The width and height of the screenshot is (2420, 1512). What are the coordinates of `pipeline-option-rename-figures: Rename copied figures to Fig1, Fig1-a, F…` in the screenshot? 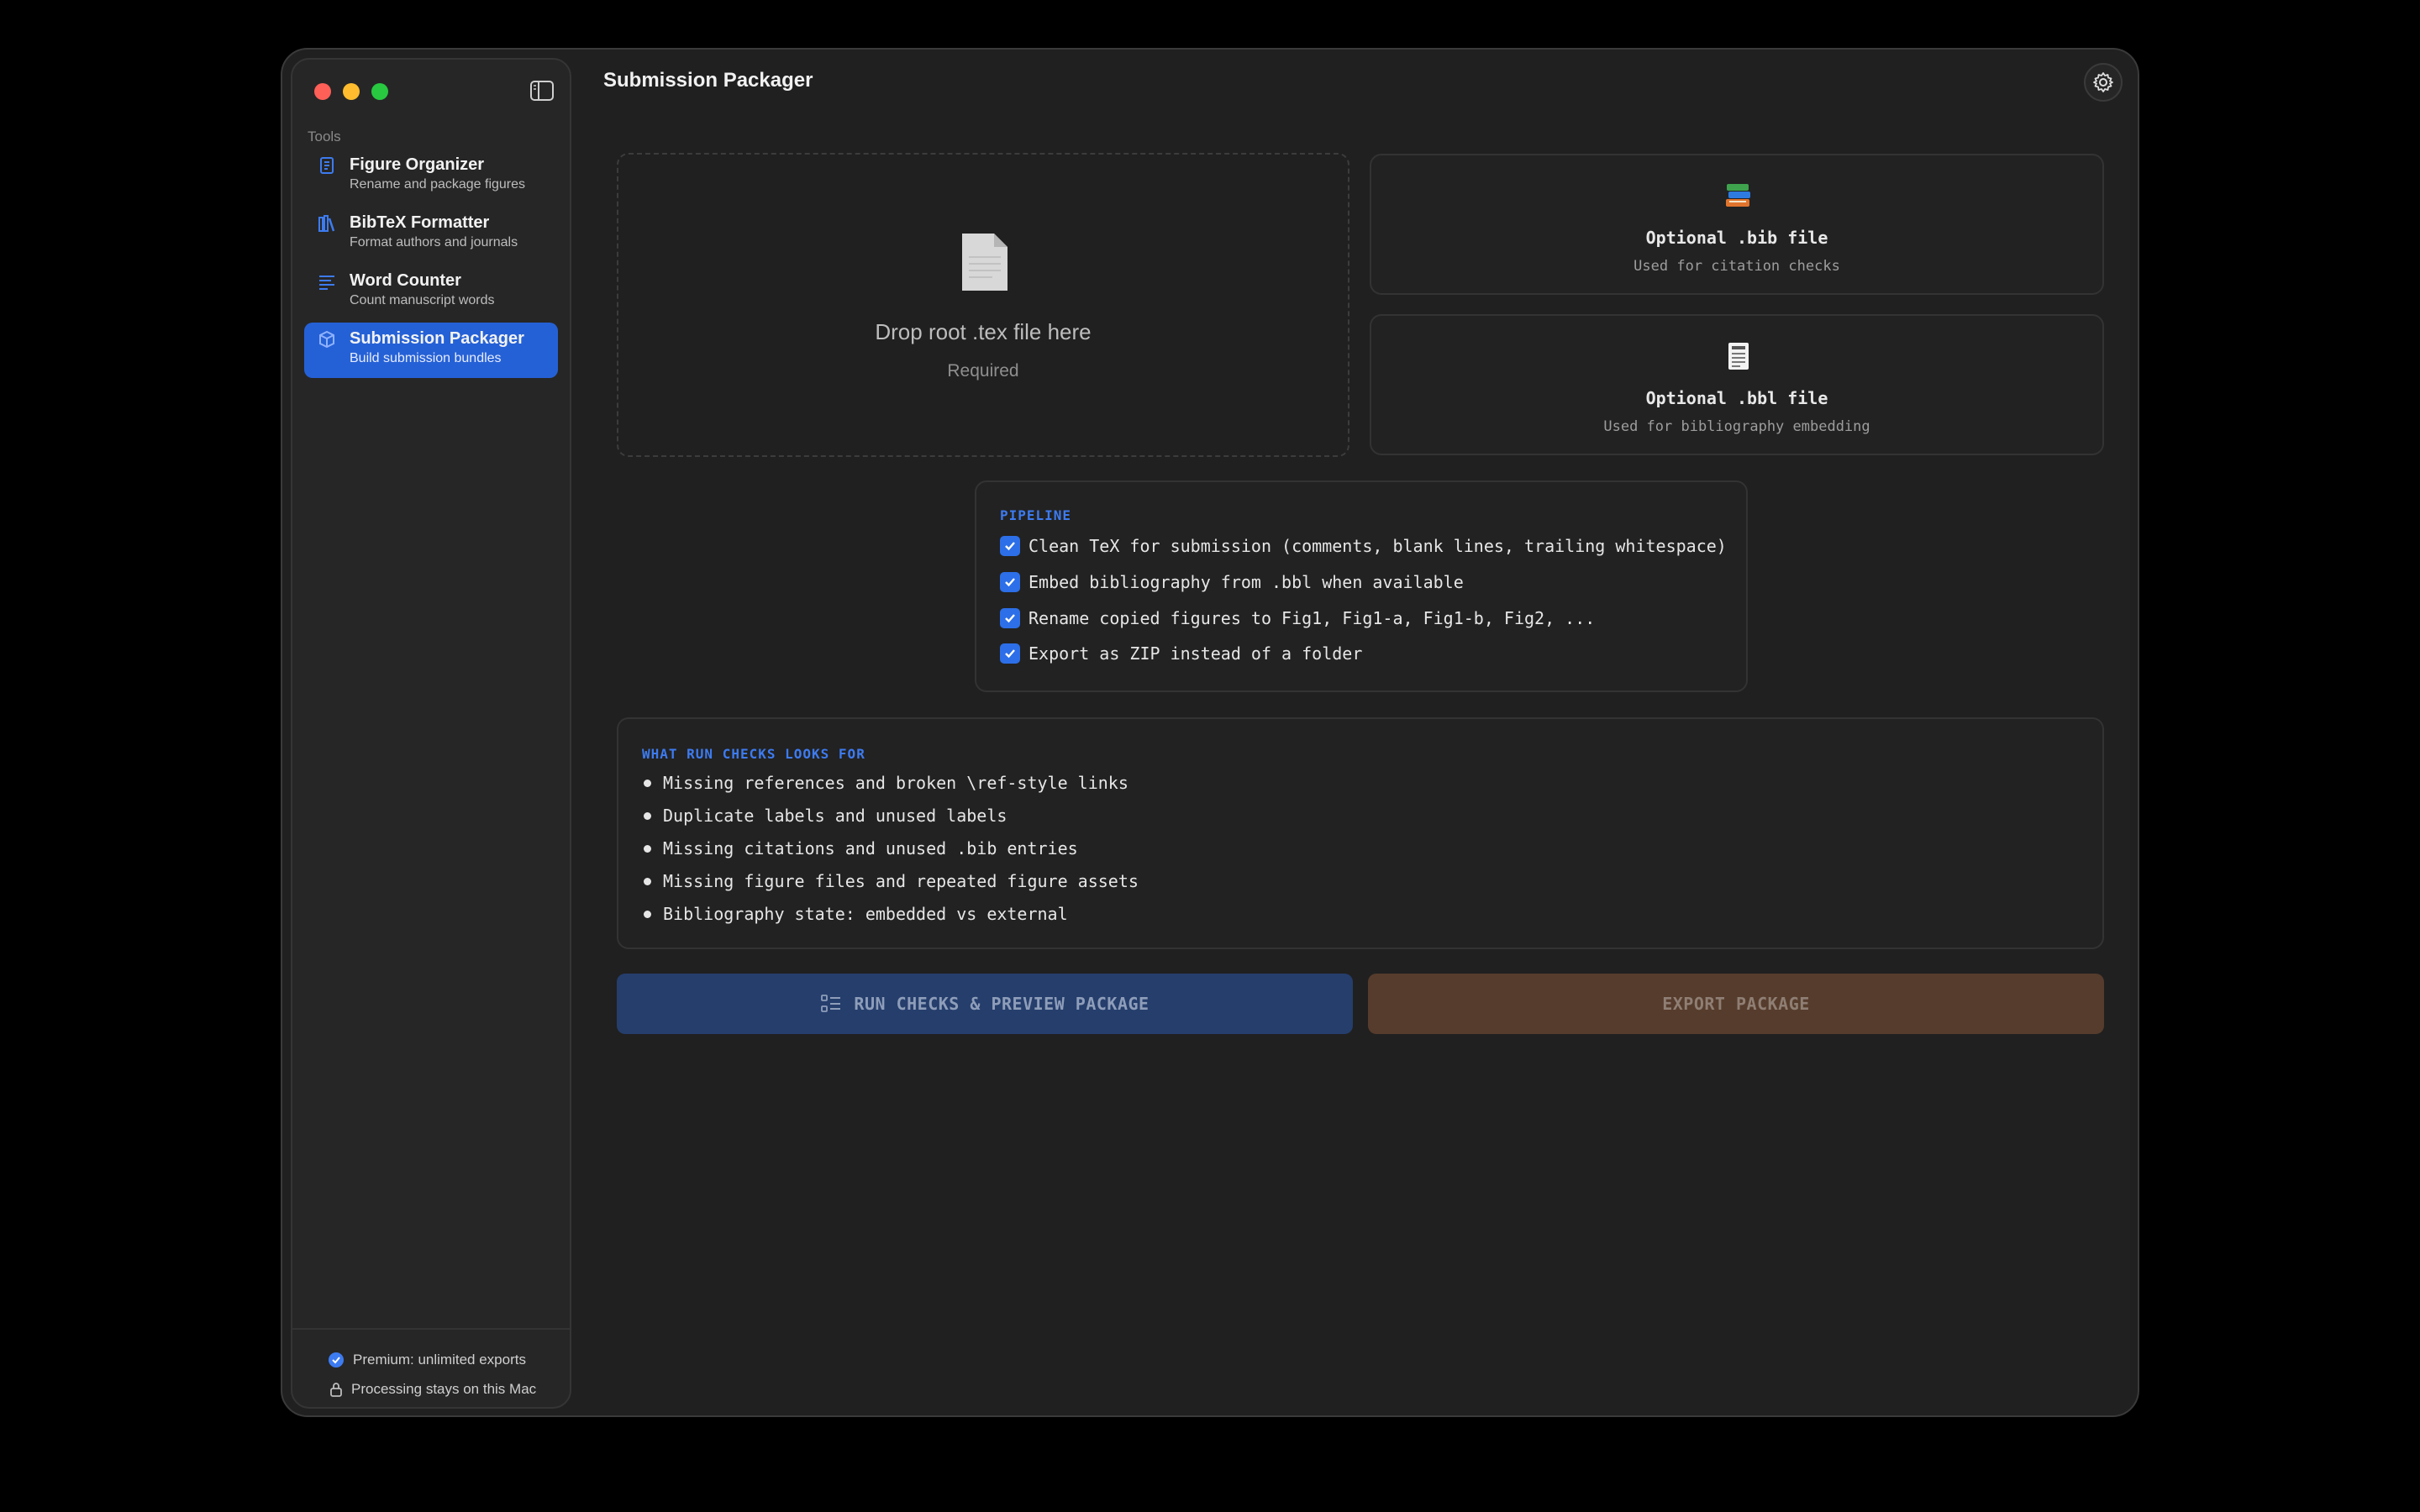 It's located at (1297, 618).